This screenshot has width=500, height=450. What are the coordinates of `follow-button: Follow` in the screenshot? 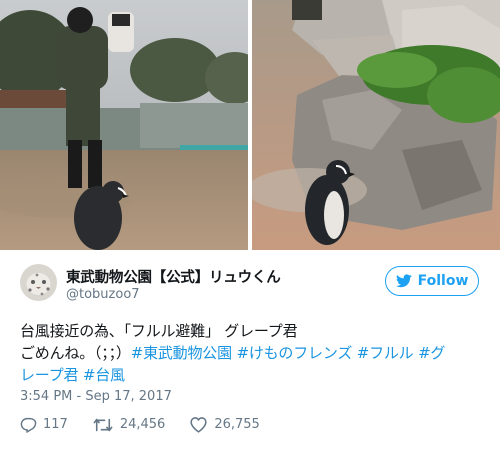 It's located at (432, 281).